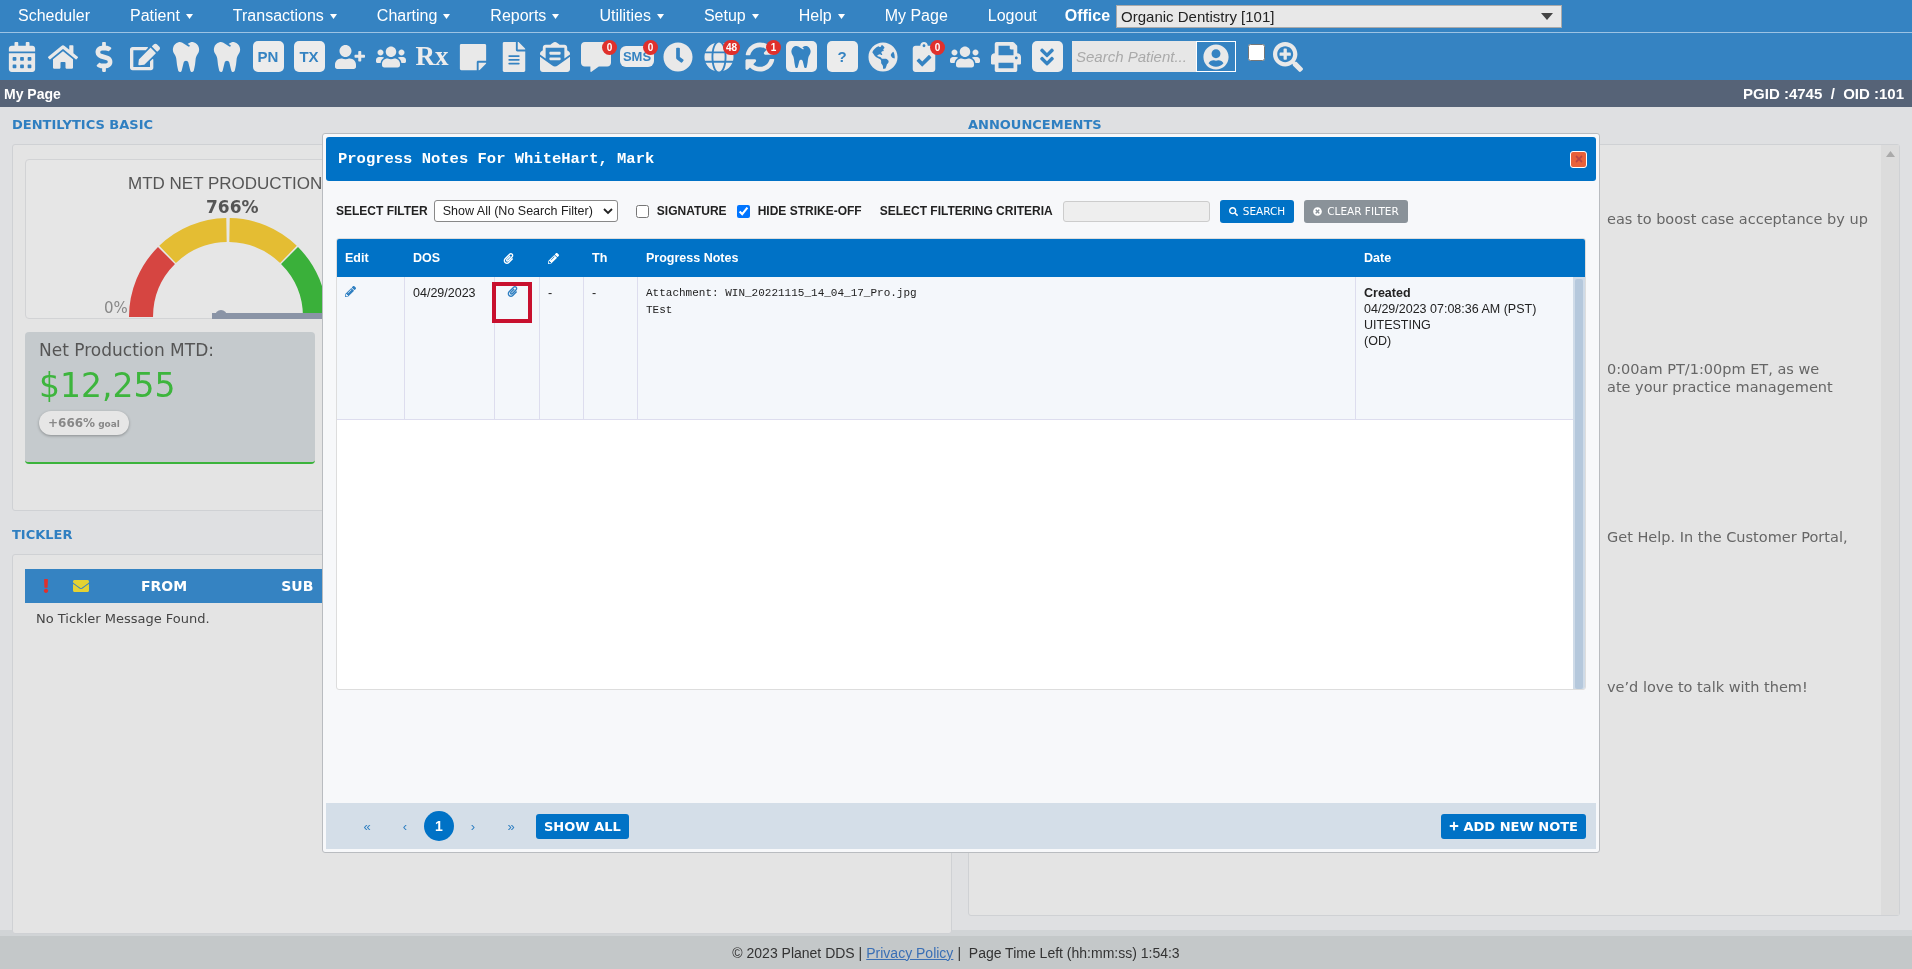 The image size is (1912, 969). What do you see at coordinates (350, 291) in the screenshot?
I see `edit-icon` at bounding box center [350, 291].